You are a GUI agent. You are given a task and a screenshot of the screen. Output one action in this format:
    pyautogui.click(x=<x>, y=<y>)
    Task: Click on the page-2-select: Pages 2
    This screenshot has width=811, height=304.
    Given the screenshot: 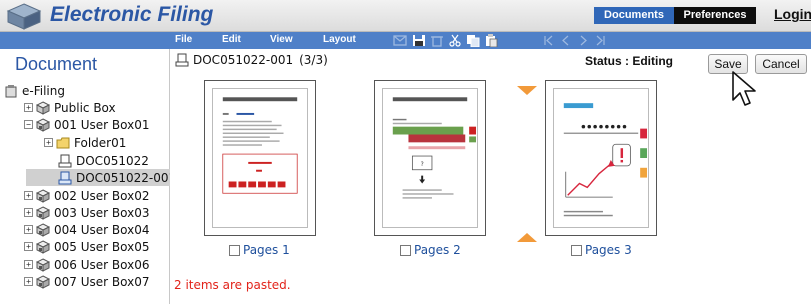 What is the action you would take?
    pyautogui.click(x=430, y=250)
    